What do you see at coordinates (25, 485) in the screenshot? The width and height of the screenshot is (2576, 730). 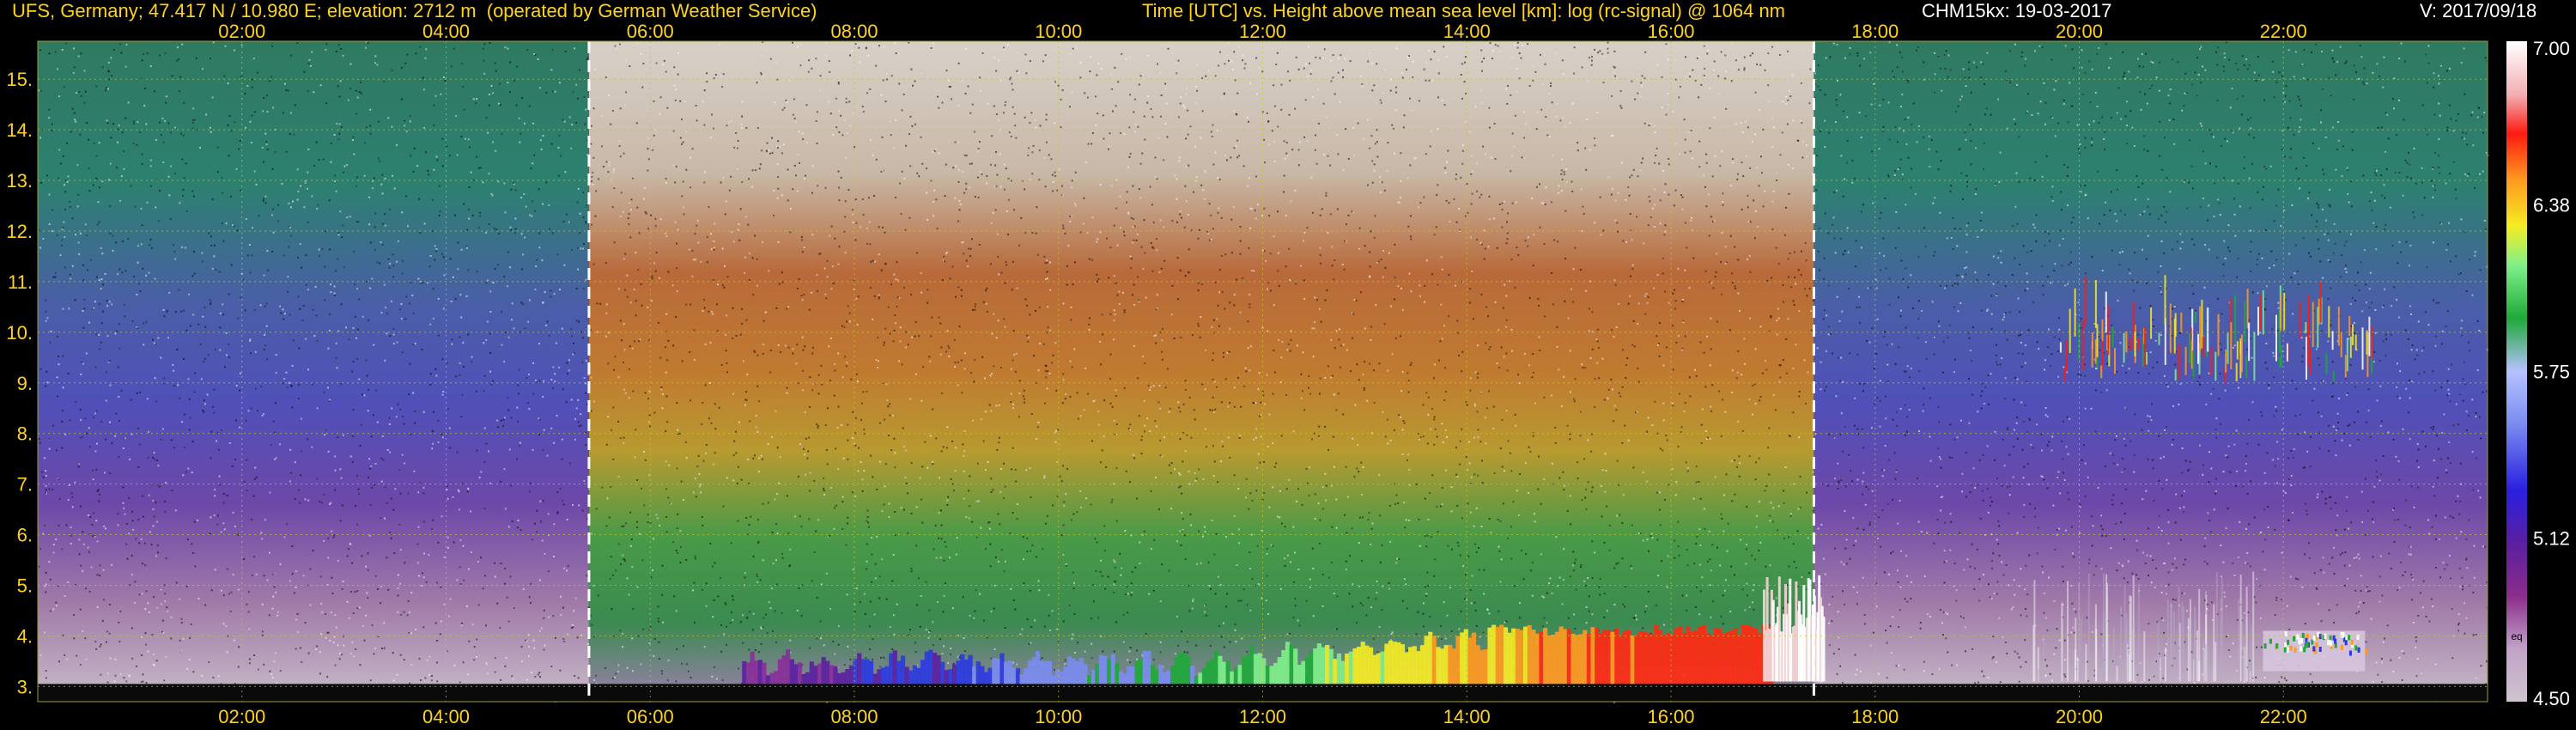 I see `y-tick-4: 7.` at bounding box center [25, 485].